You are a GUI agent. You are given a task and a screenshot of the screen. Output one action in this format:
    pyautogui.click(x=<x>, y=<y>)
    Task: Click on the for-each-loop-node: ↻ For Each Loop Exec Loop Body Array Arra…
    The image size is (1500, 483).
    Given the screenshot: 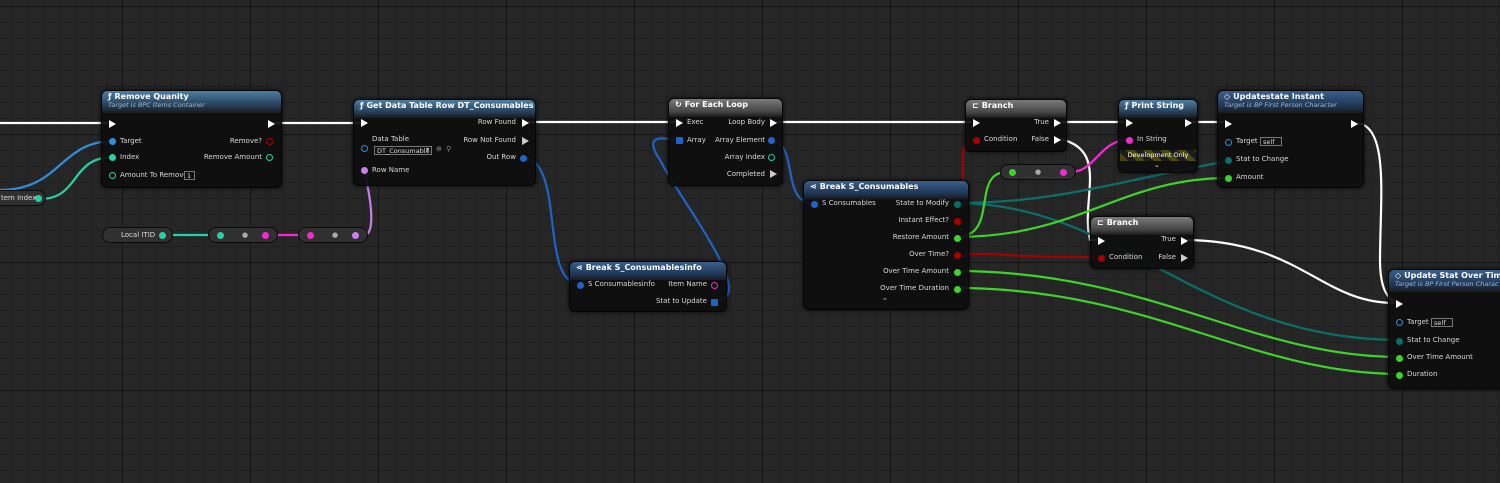 What is the action you would take?
    pyautogui.click(x=725, y=142)
    